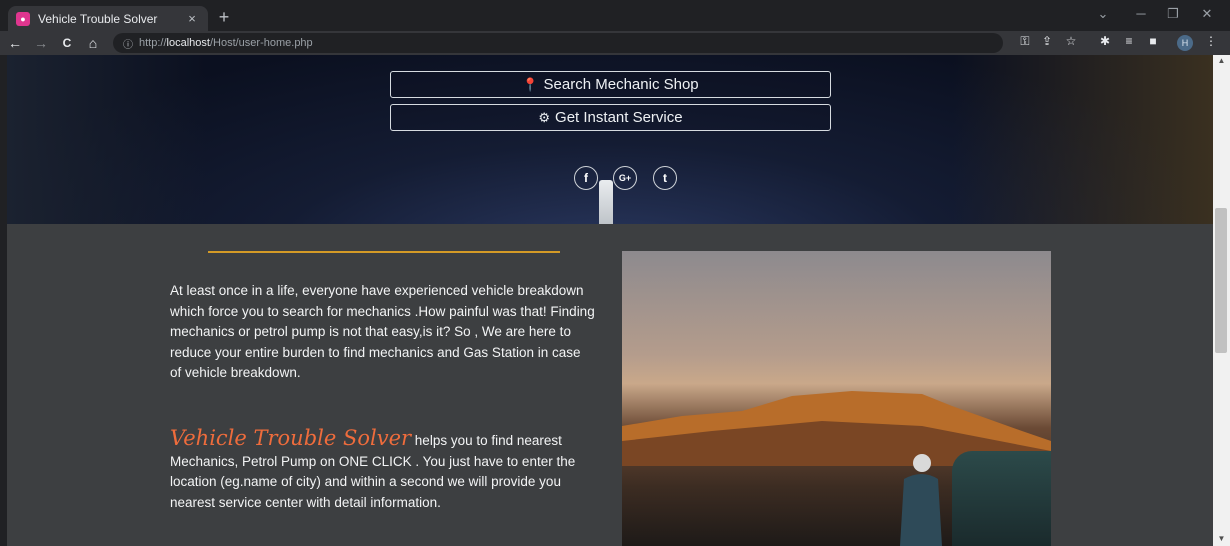 This screenshot has height=546, width=1230. What do you see at coordinates (619, 117) in the screenshot?
I see `get-instant-service-label: Get Instant Service` at bounding box center [619, 117].